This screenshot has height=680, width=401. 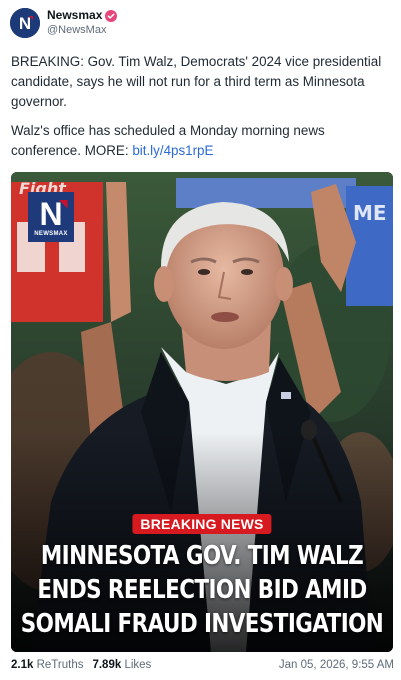 I want to click on retruths-stat: 2.1k ReTruths, so click(x=47, y=665).